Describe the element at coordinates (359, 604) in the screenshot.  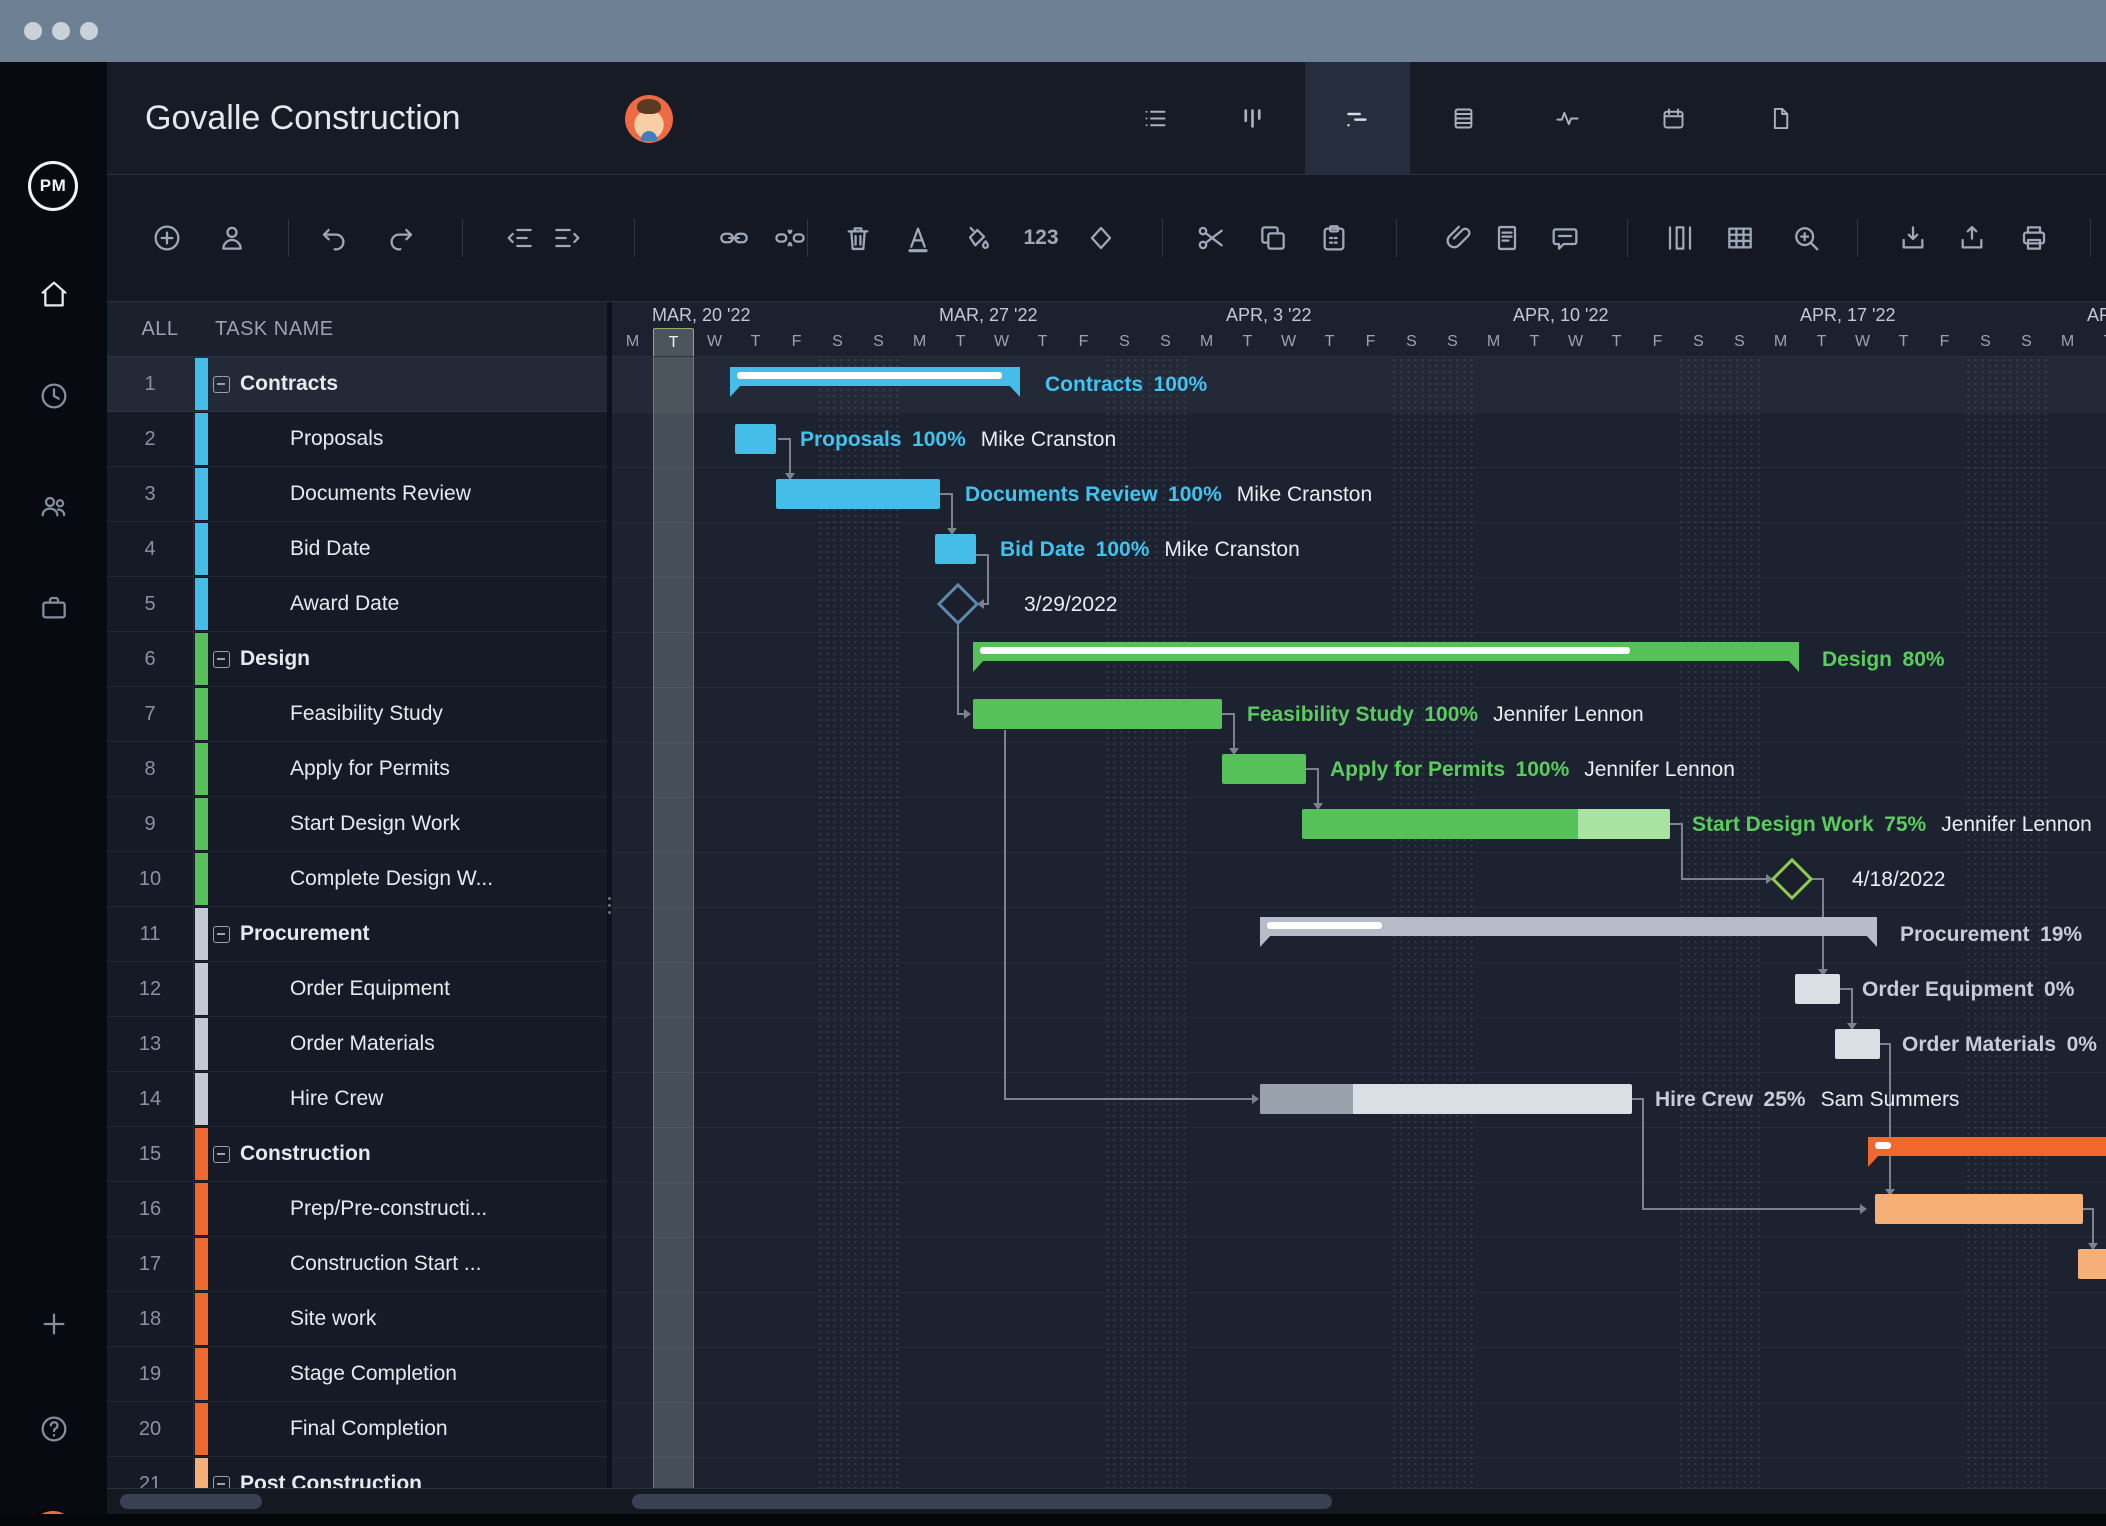
I see `table-row: 5 Award Date` at that location.